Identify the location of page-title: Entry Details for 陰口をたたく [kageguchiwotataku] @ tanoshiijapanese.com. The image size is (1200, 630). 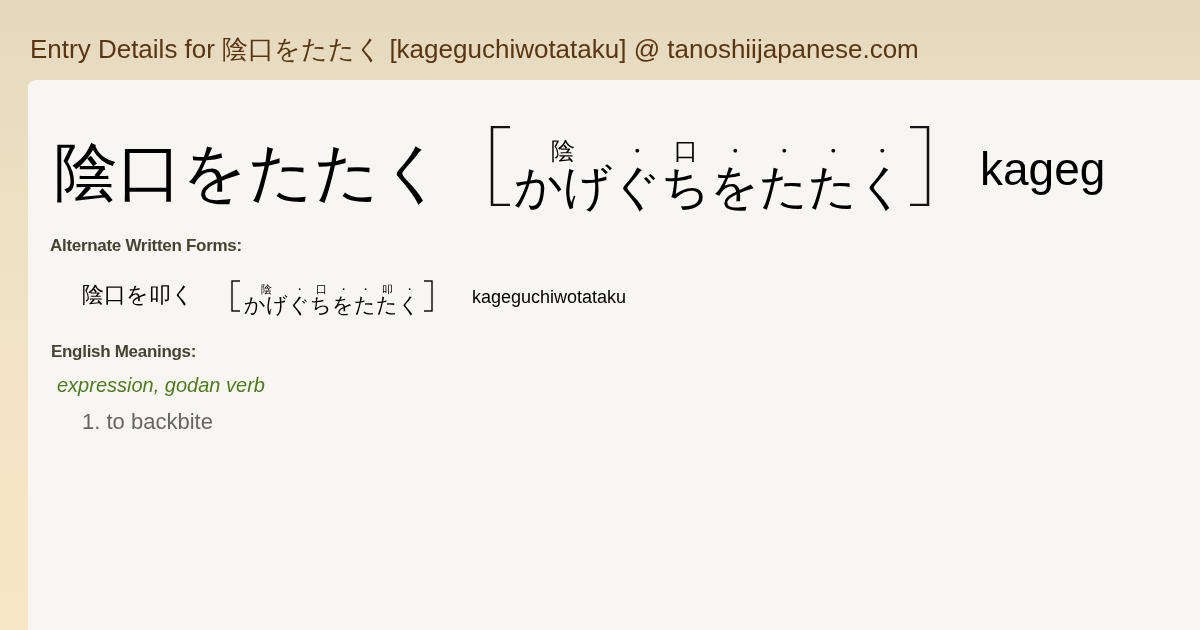
(474, 49).